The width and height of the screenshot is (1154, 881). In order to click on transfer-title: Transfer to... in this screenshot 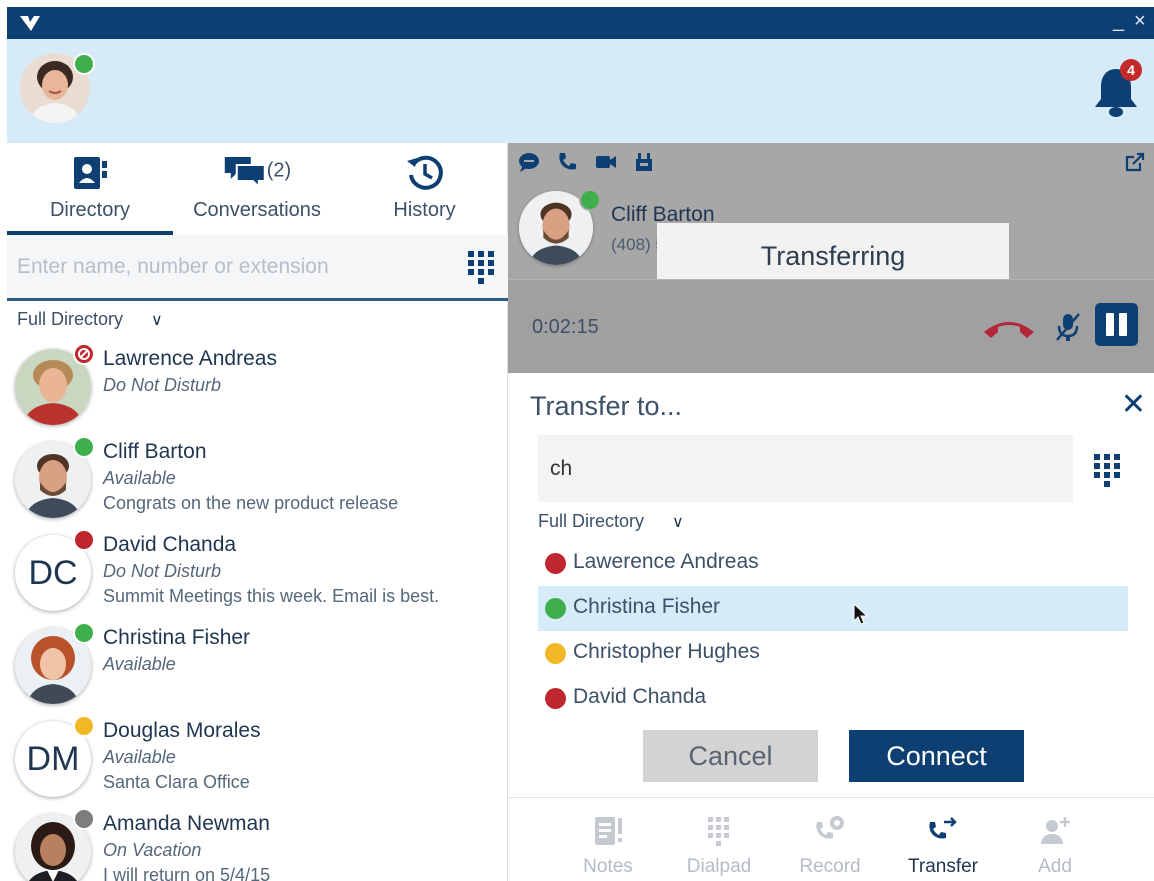, I will do `click(606, 406)`.